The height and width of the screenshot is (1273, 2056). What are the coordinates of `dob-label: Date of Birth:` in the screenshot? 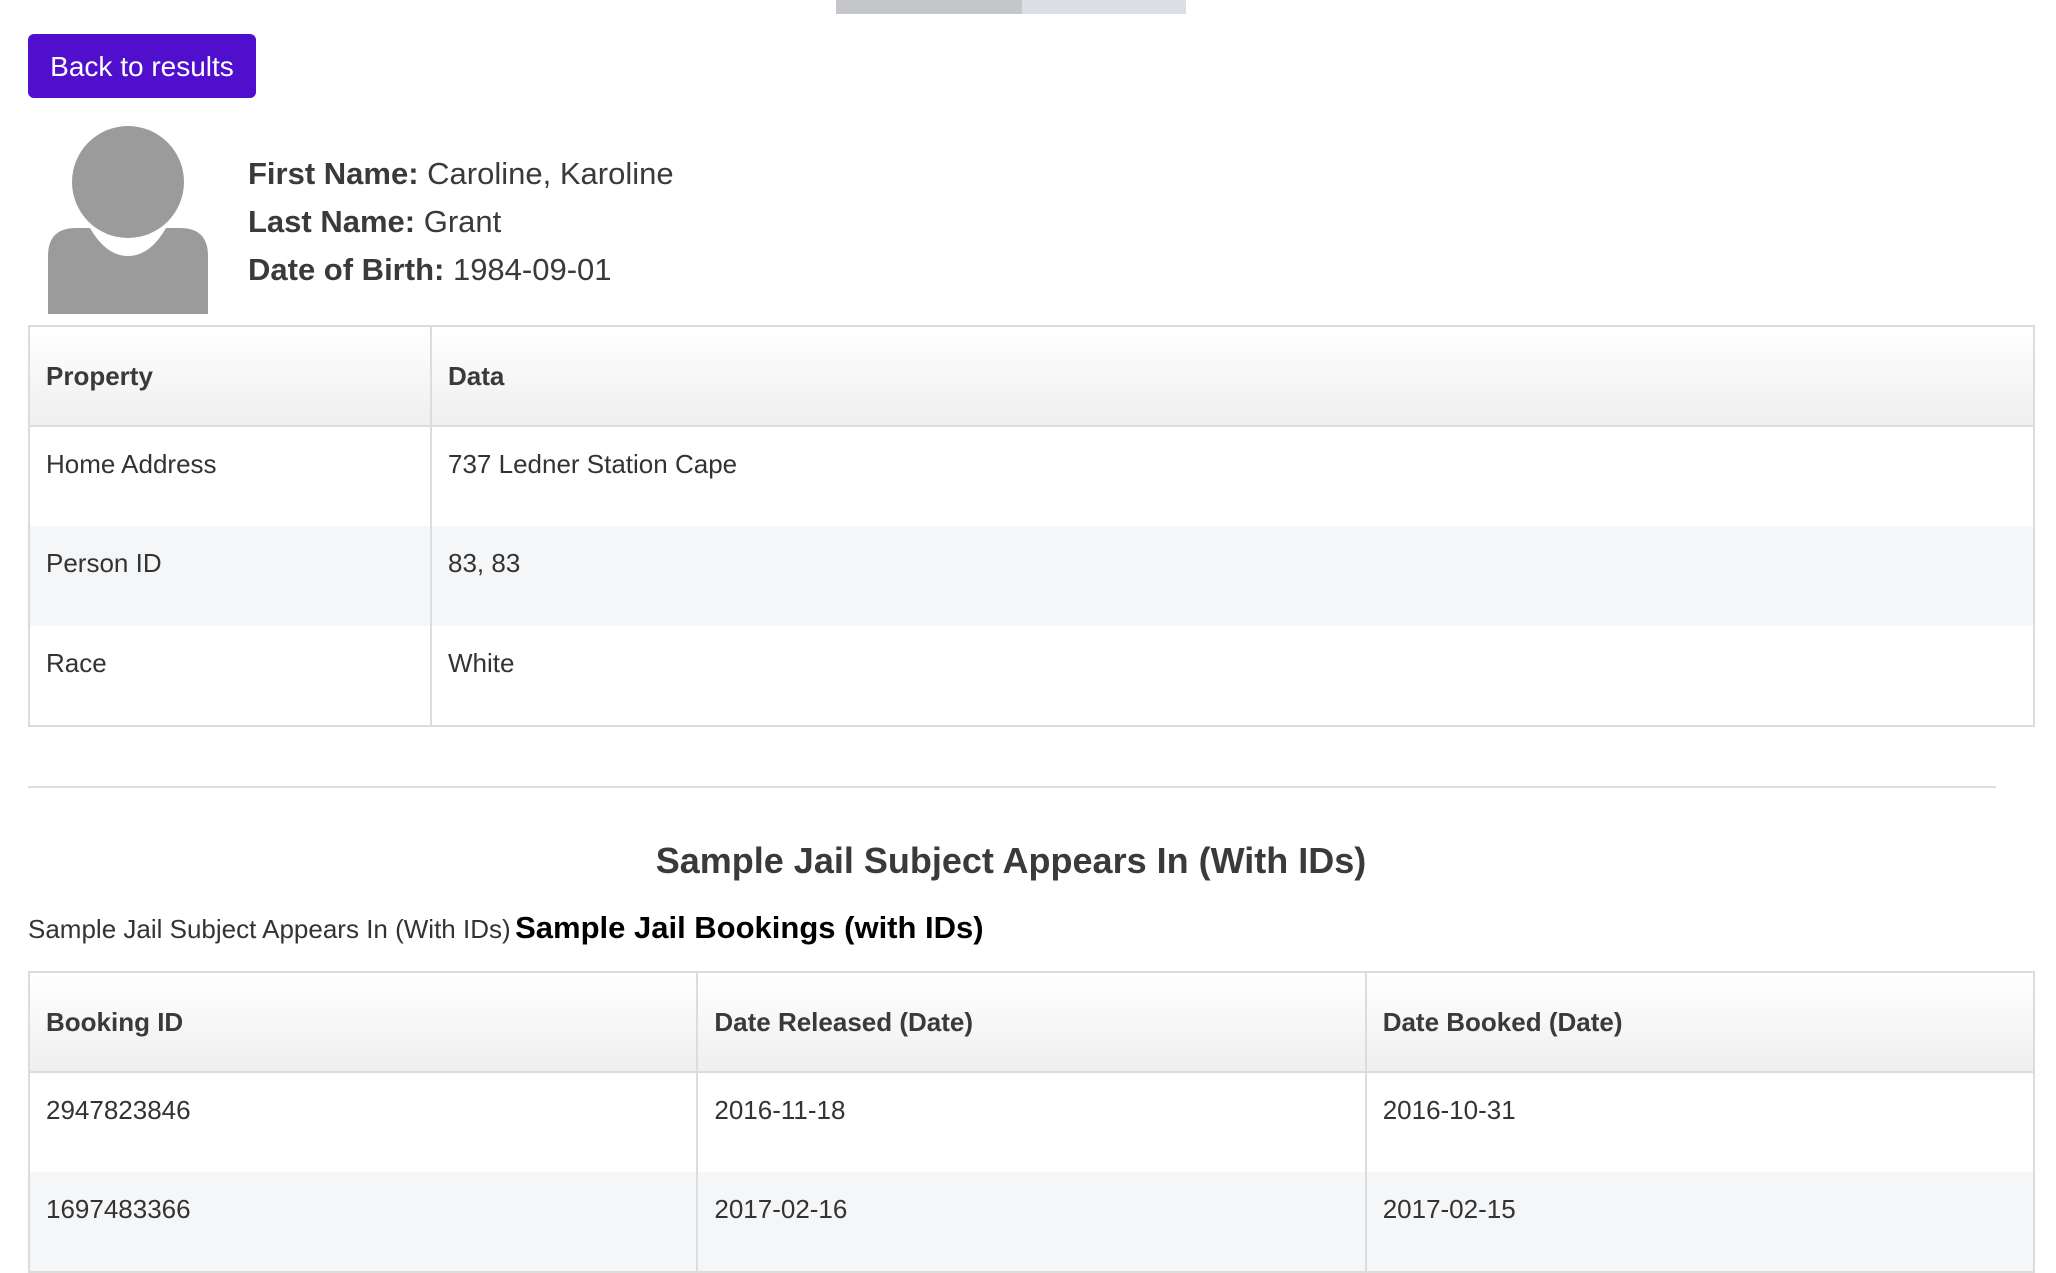 It's located at (346, 269).